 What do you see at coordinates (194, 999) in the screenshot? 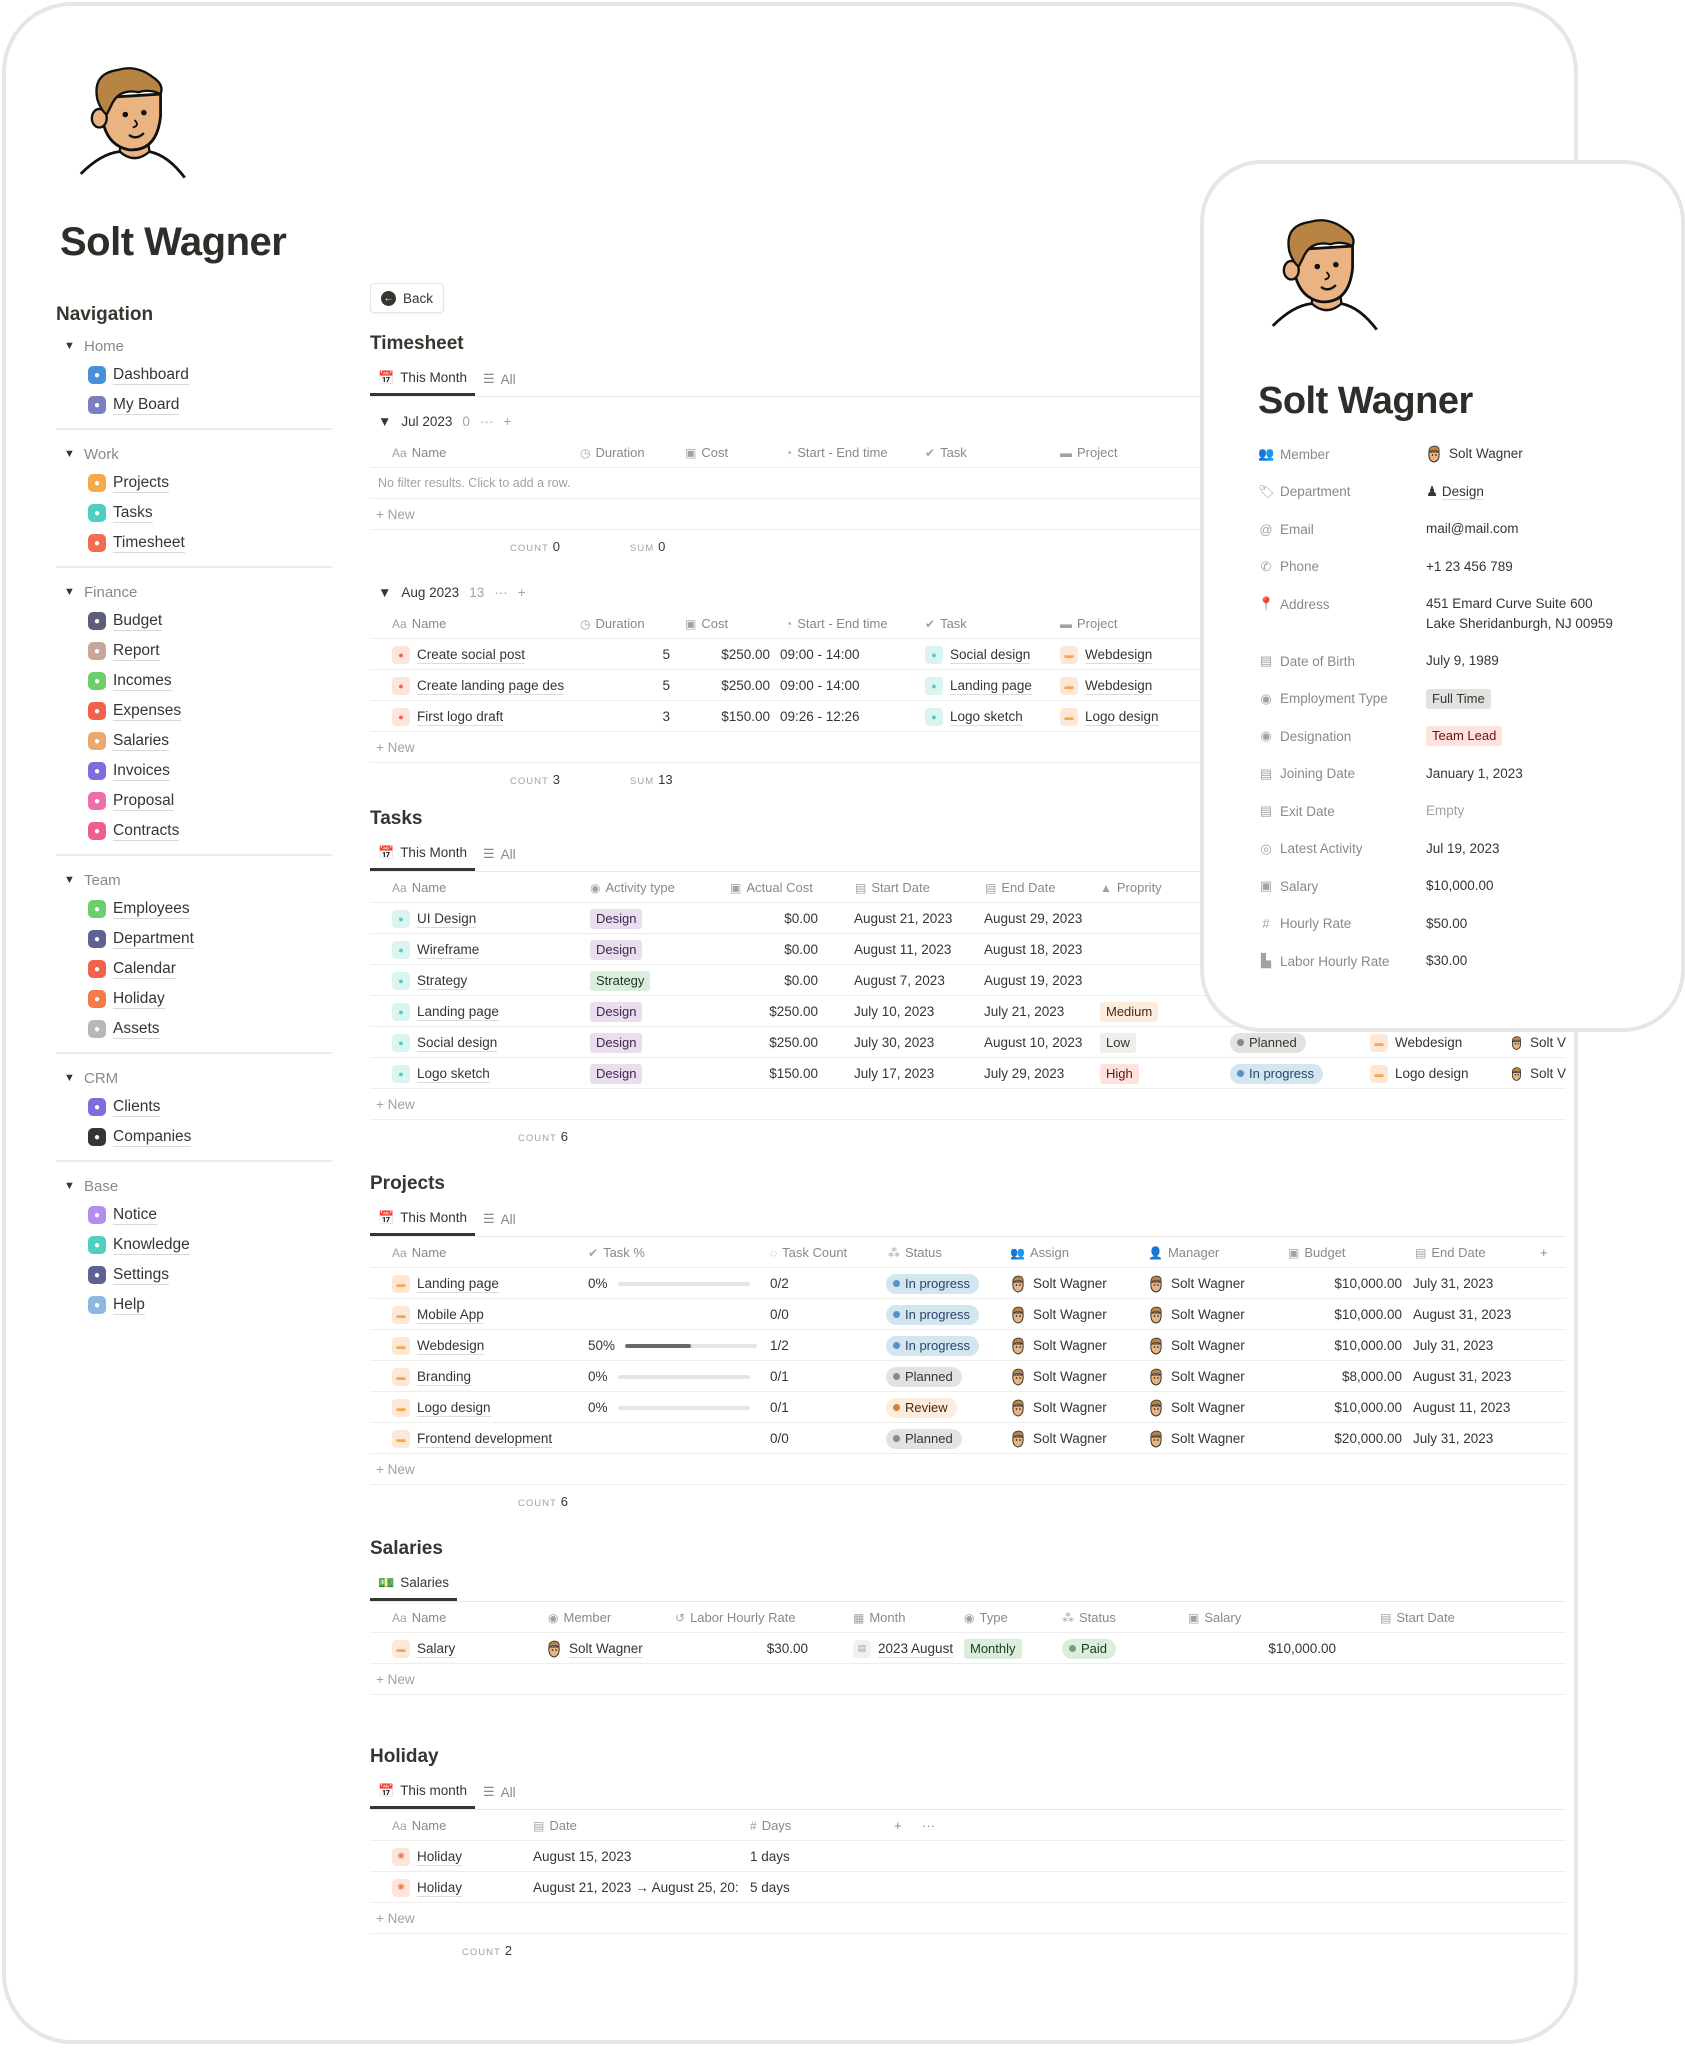
I see `sidebar-item-holiday: ● Holiday` at bounding box center [194, 999].